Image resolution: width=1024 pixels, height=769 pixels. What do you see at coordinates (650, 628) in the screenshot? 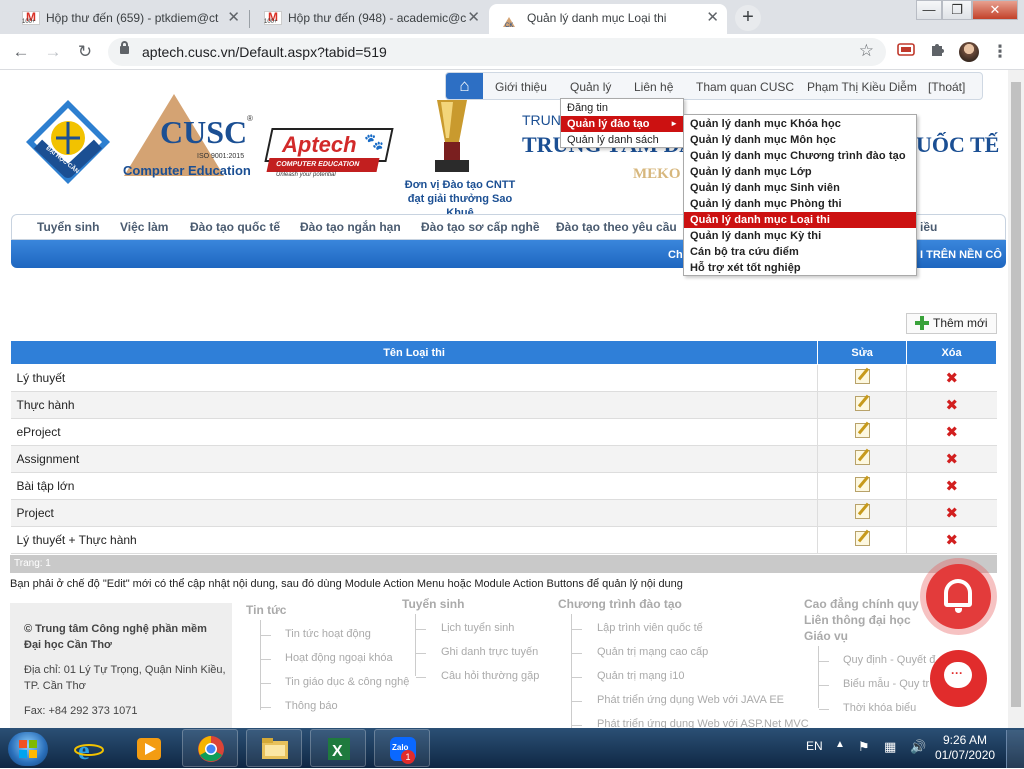
I see `footer-link: Lập trình viên quốc tế` at bounding box center [650, 628].